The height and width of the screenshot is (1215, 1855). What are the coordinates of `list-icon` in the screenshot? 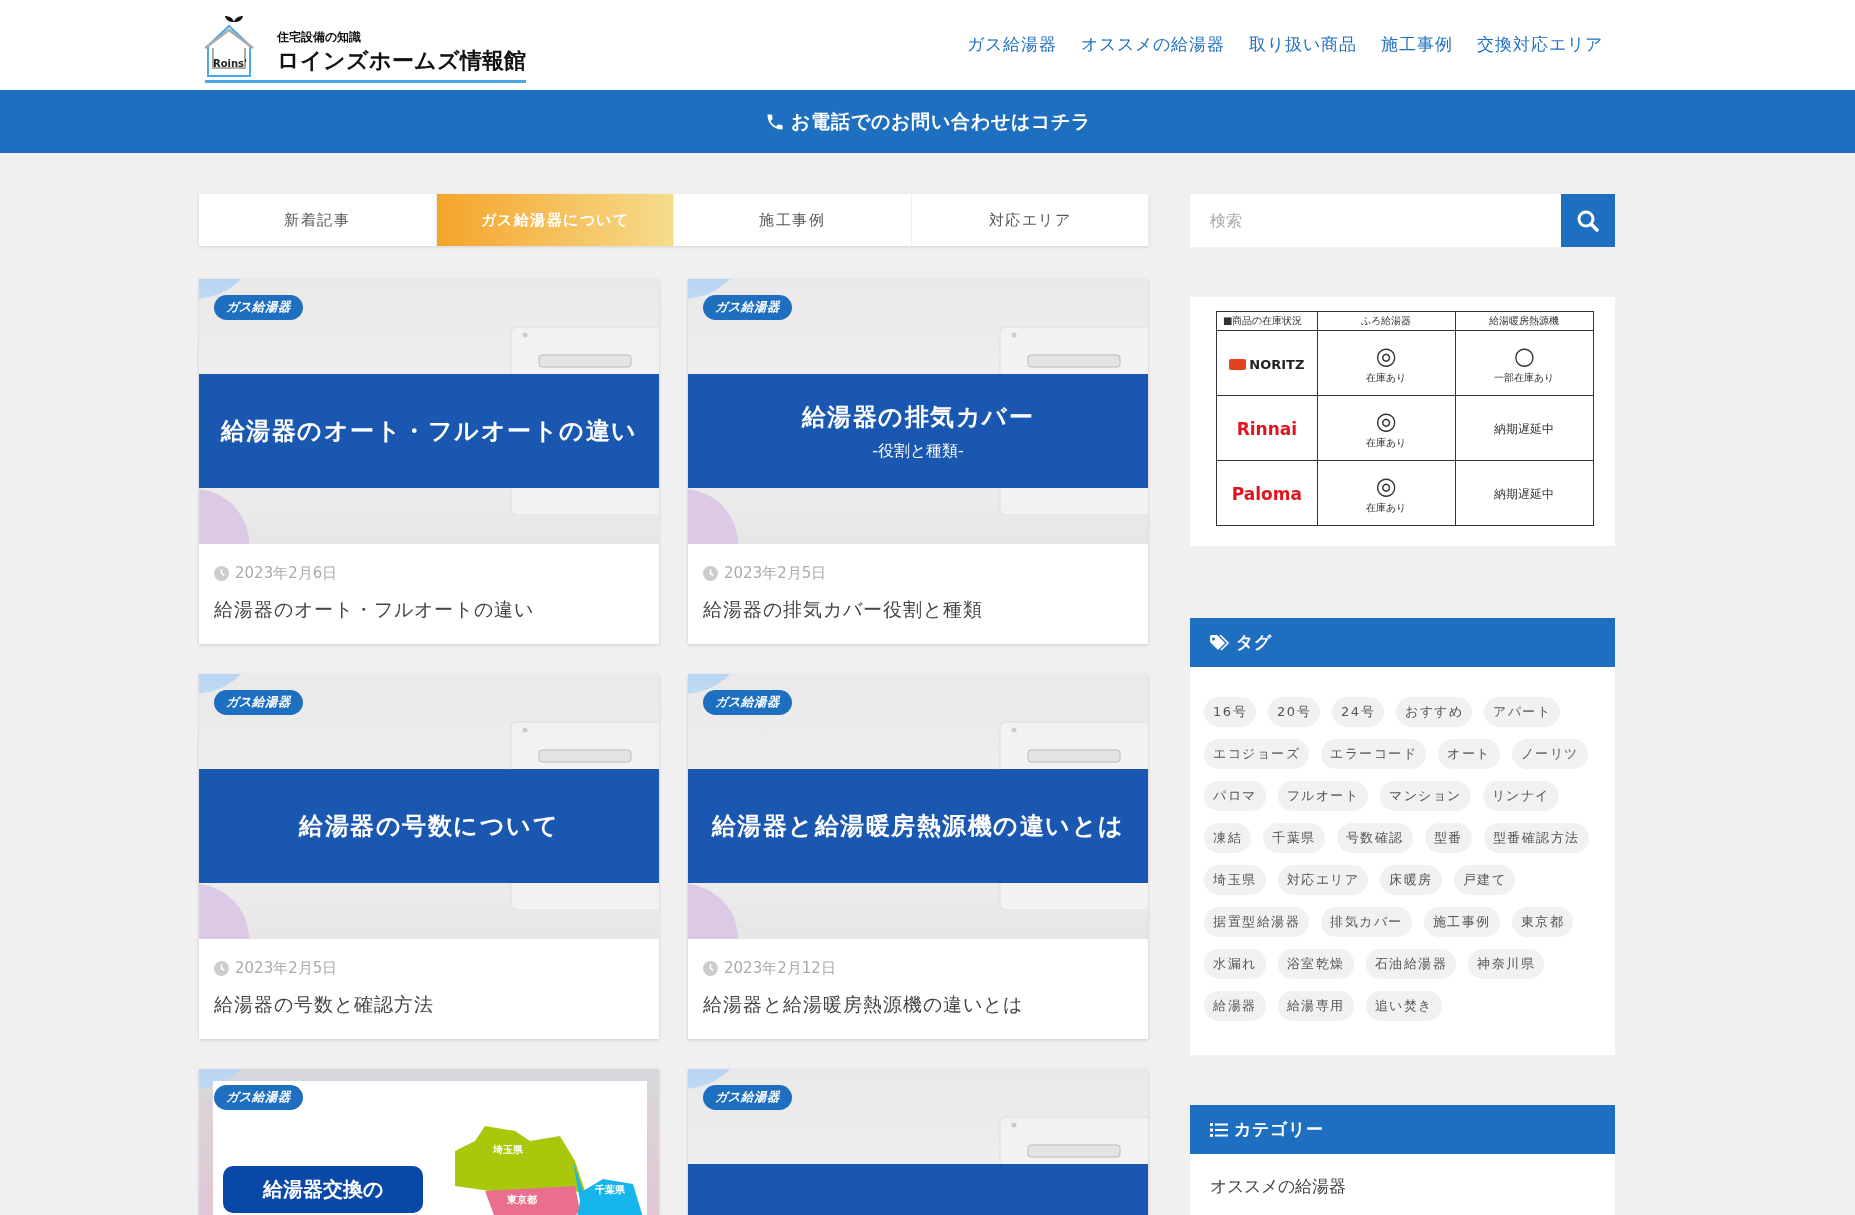 It's located at (1219, 1129).